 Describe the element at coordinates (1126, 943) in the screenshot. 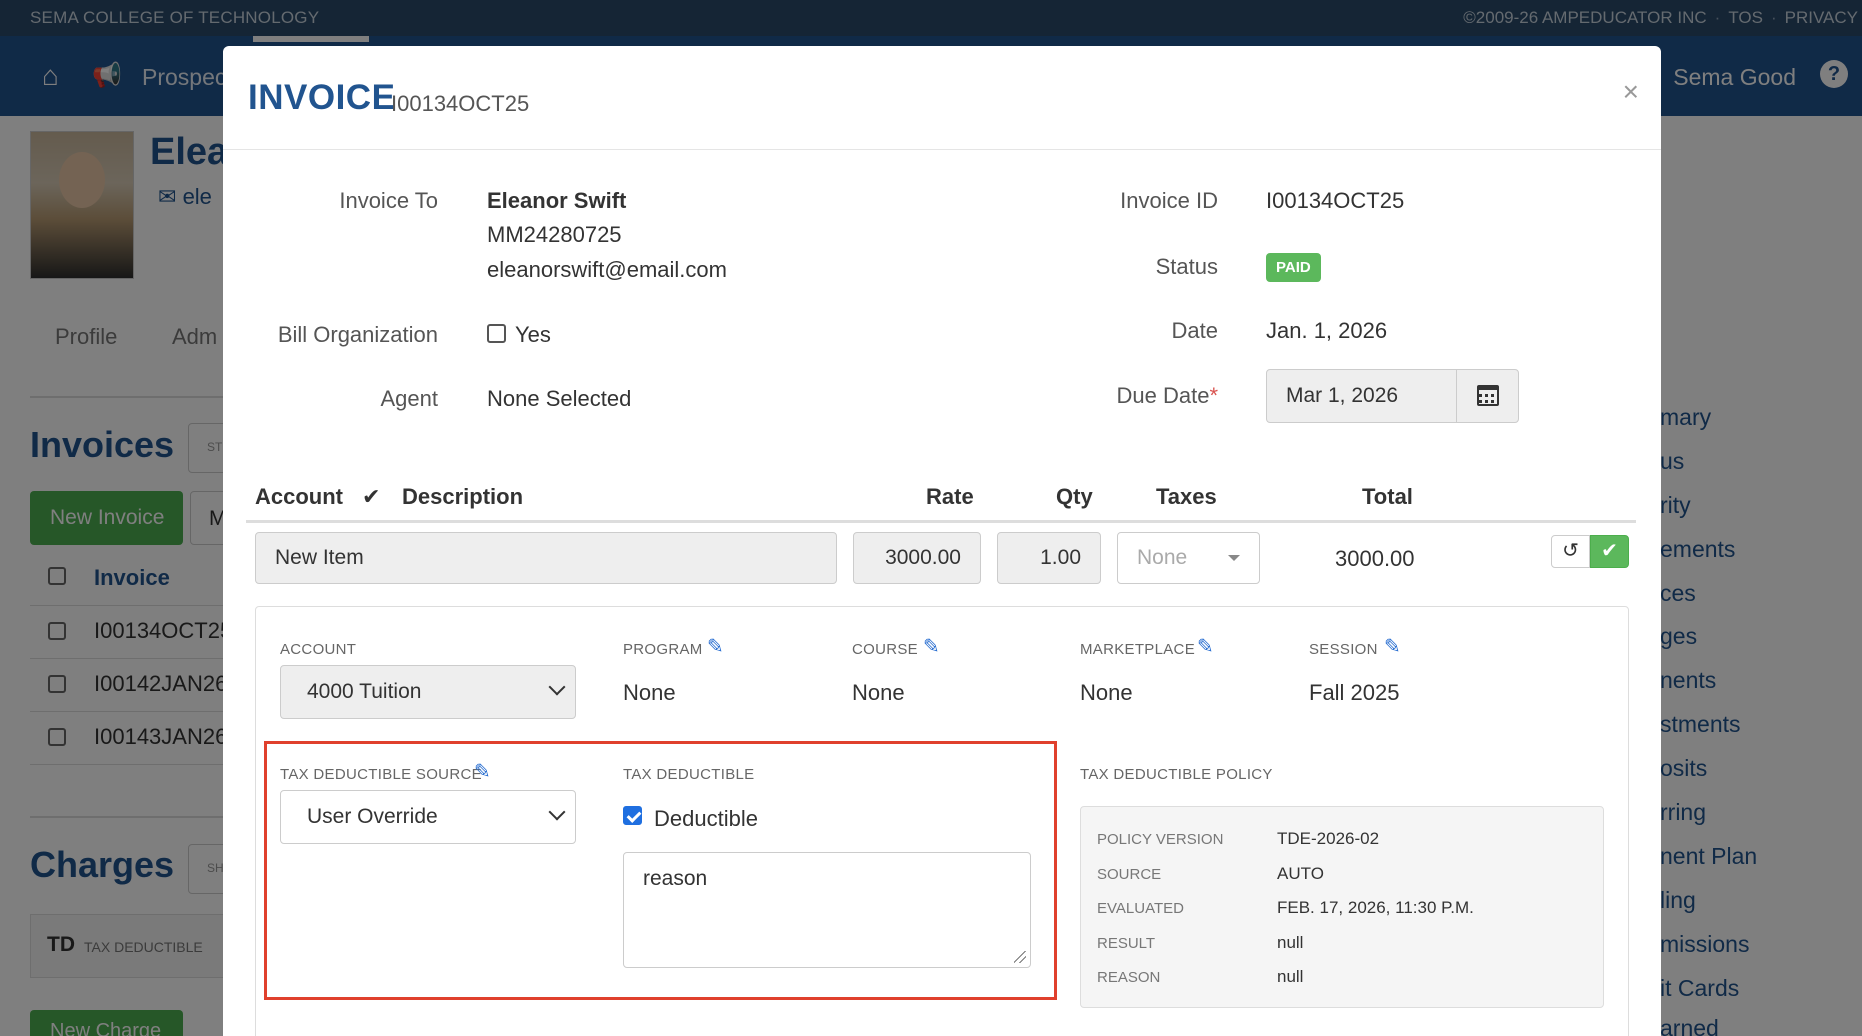

I see `policy-key: RESULT` at that location.